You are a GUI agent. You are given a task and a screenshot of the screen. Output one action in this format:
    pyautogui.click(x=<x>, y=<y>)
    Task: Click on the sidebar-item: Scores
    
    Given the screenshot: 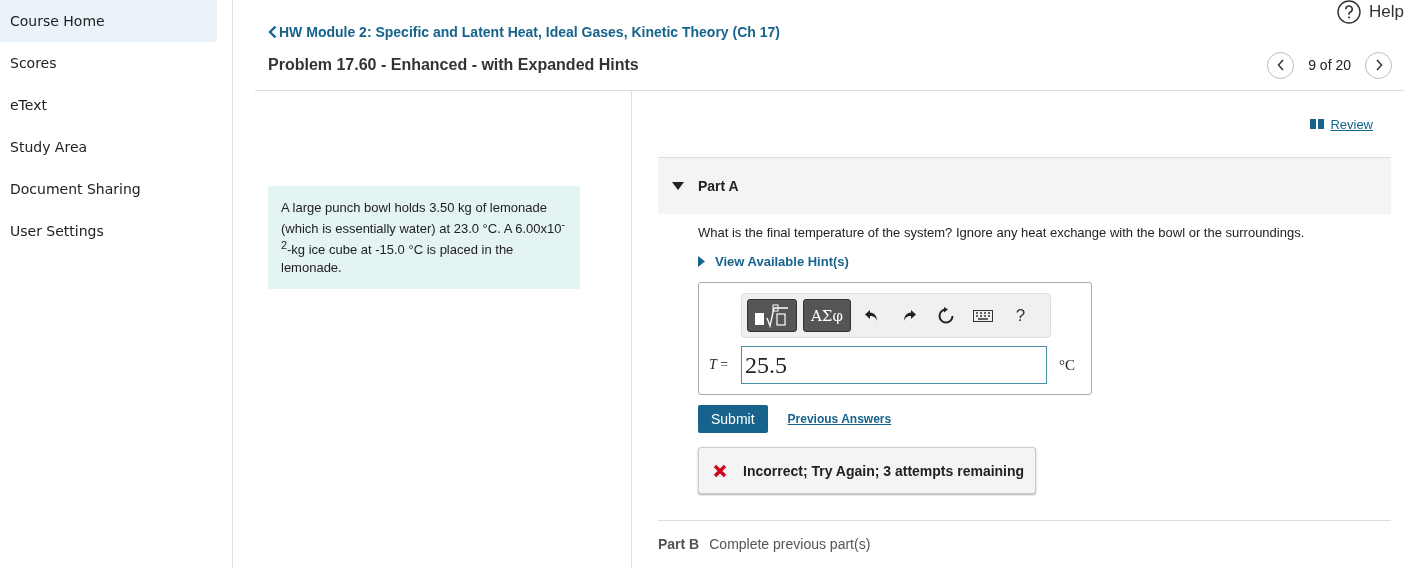 What is the action you would take?
    pyautogui.click(x=108, y=63)
    